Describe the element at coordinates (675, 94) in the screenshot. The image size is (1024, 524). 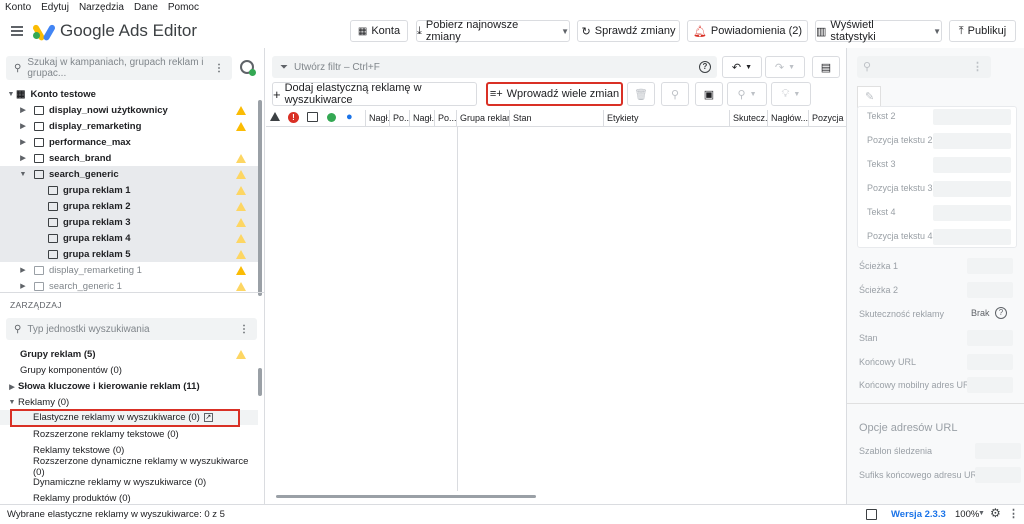
I see `zoom-button: ⚲` at that location.